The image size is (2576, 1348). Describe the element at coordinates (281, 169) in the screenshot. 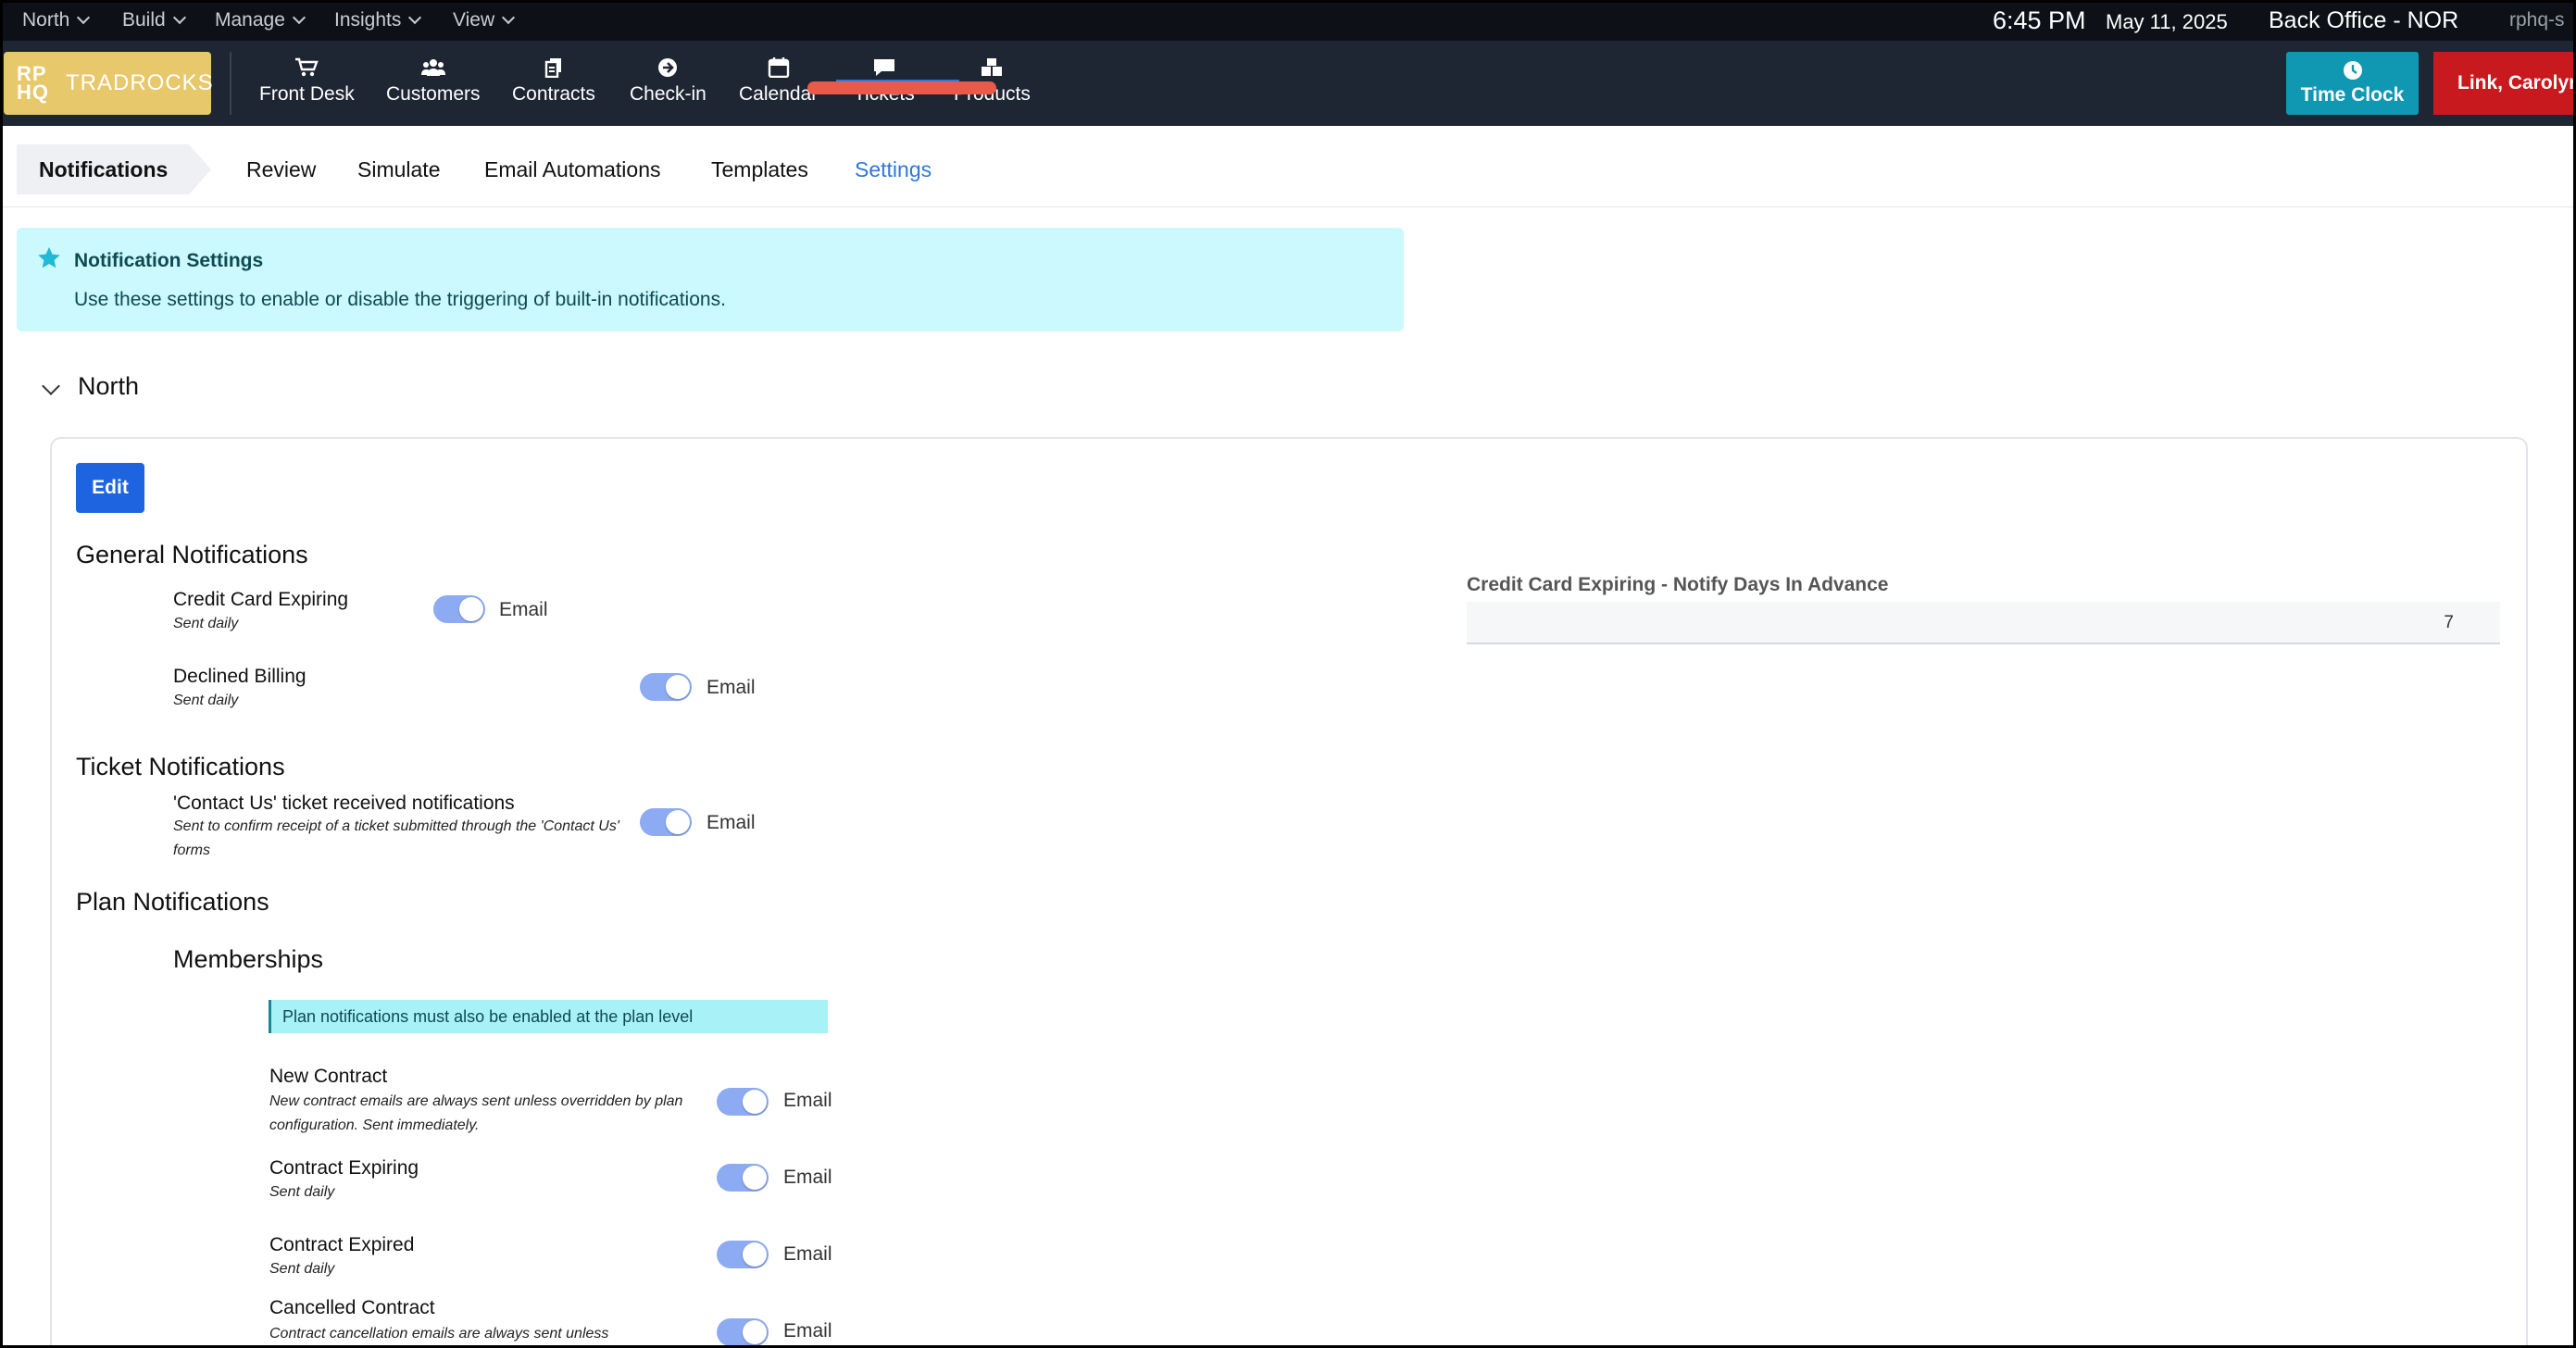

I see `tab-review: Review` at that location.